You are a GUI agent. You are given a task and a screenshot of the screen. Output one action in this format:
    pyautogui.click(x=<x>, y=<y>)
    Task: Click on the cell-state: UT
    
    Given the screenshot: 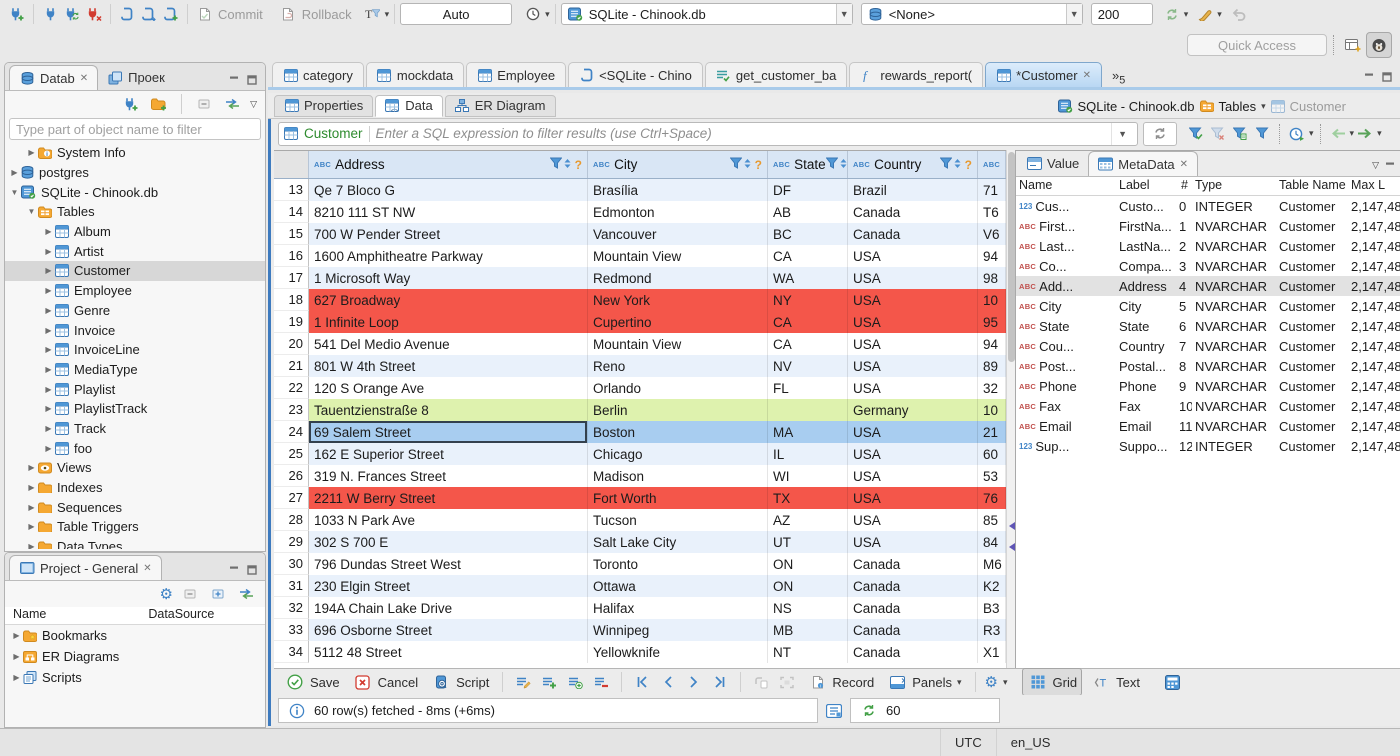 What is the action you would take?
    pyautogui.click(x=808, y=542)
    